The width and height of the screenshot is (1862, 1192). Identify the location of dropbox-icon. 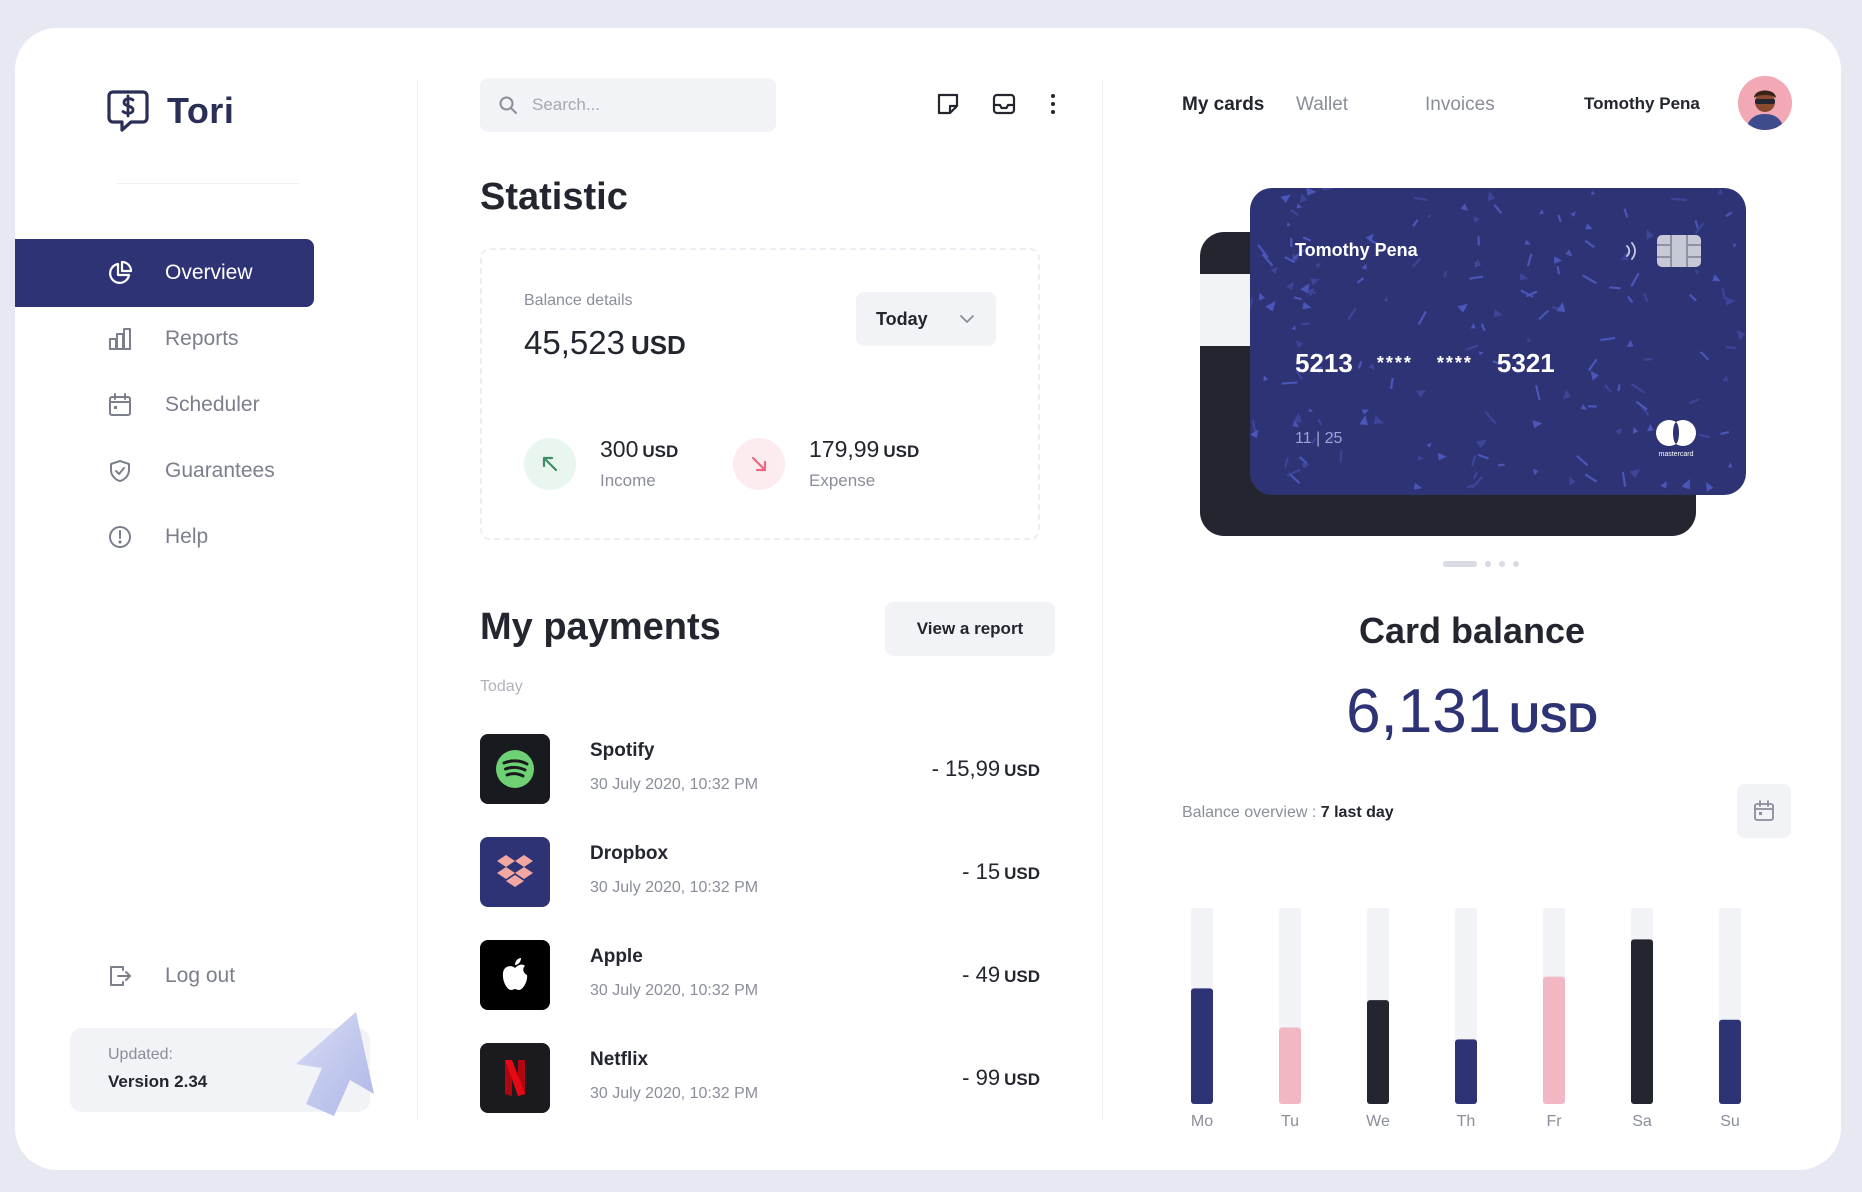
(515, 871).